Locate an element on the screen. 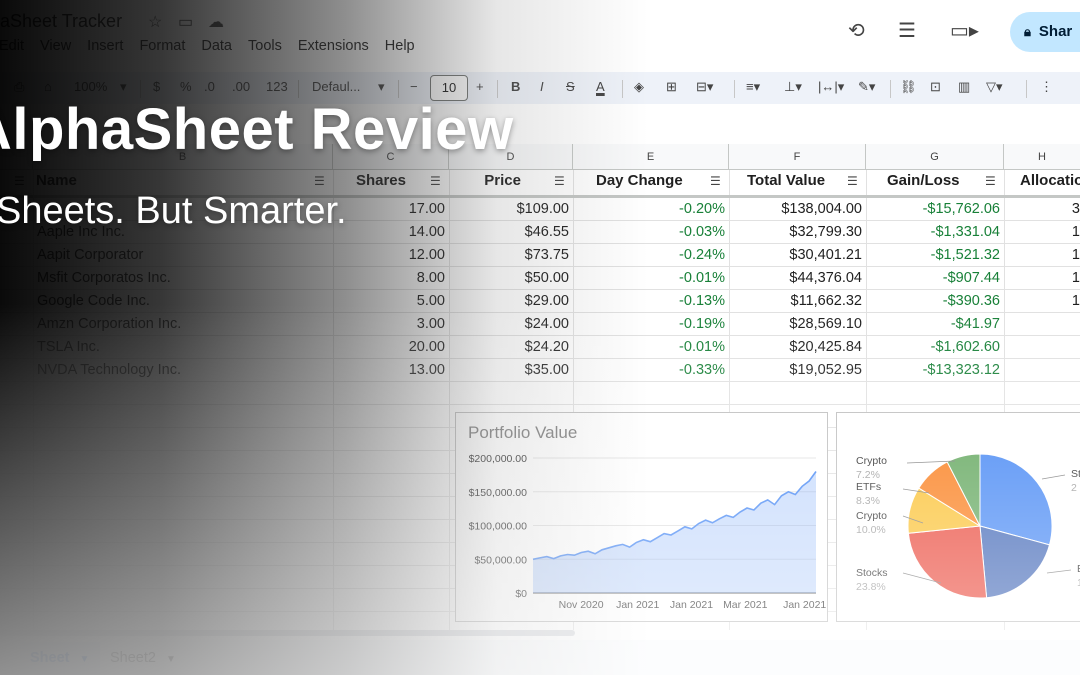 The image size is (1080, 675). cell-gain-loss: -$907.44 is located at coordinates (934, 278).